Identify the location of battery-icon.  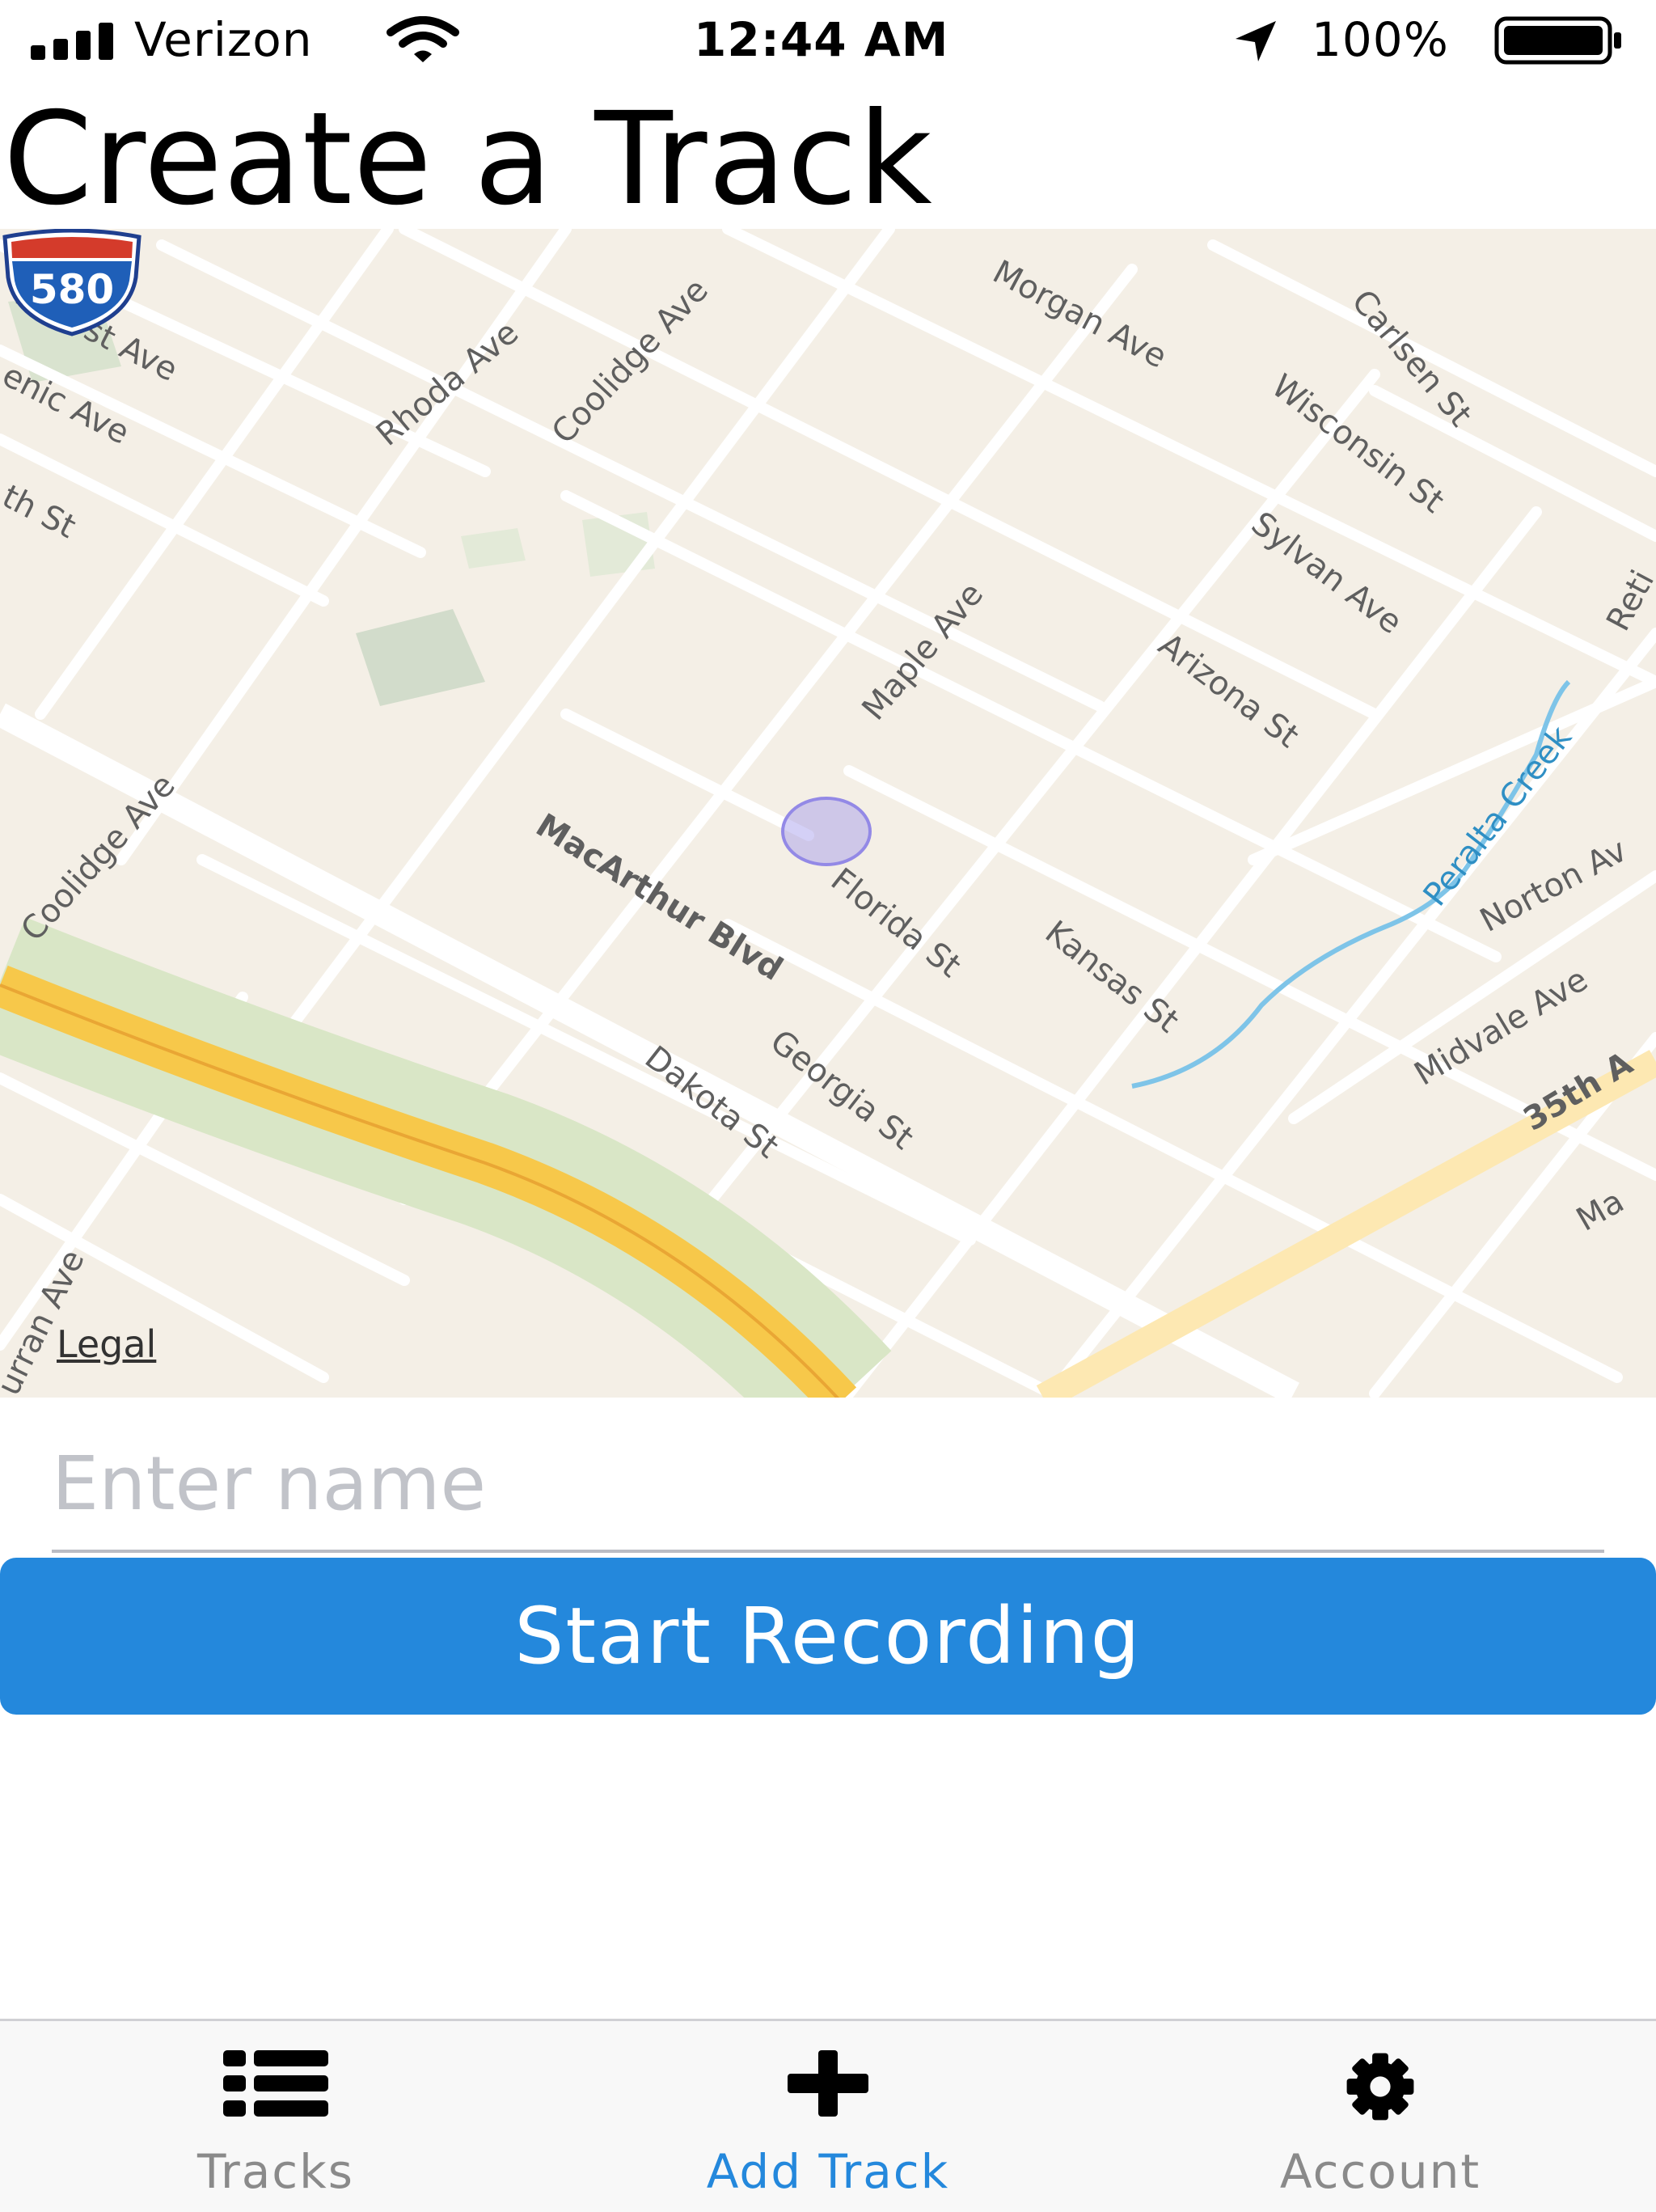
(1557, 41).